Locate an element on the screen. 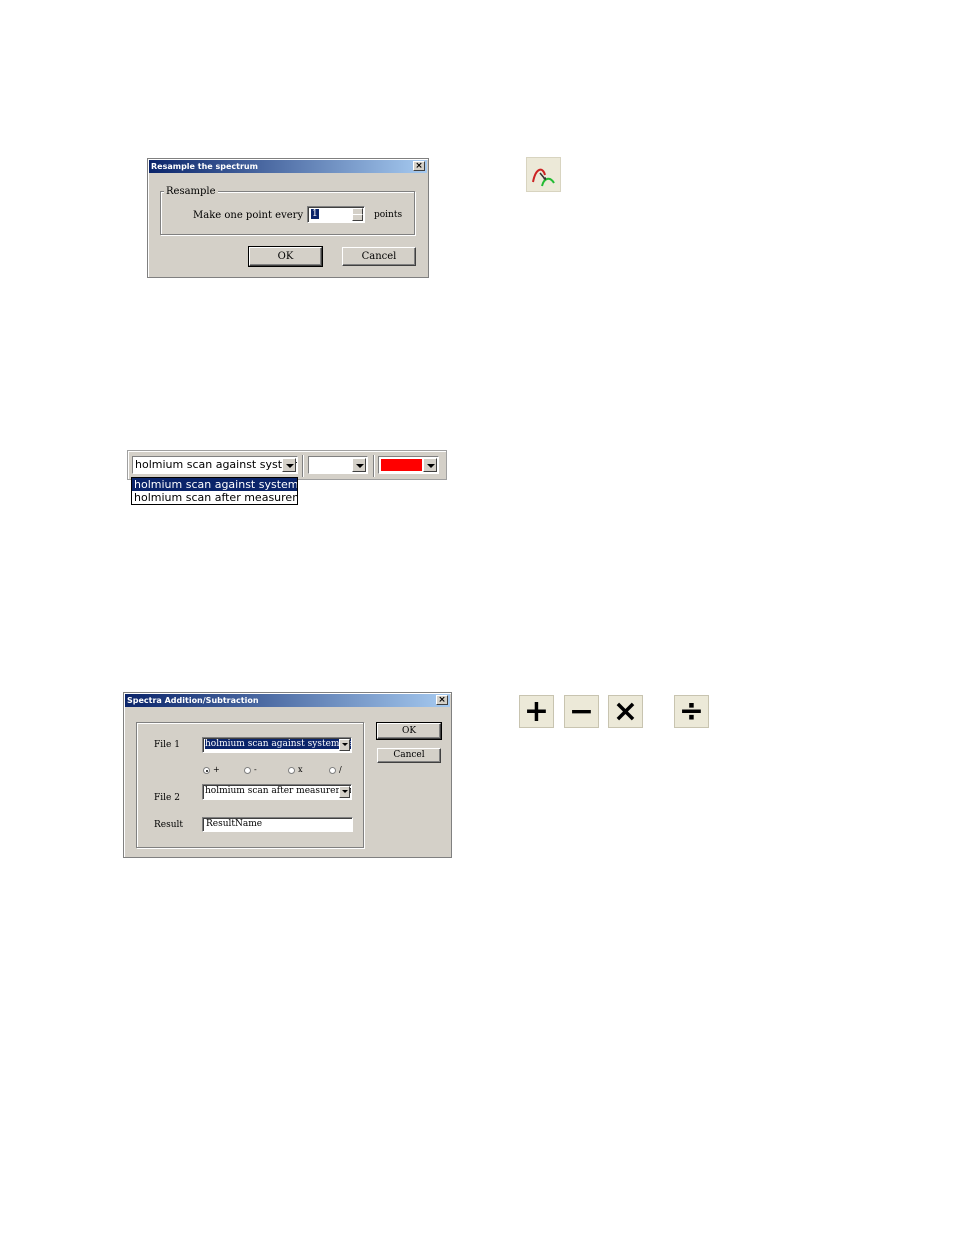 This screenshot has width=954, height=1235. result-name-input: ResultName is located at coordinates (277, 824).